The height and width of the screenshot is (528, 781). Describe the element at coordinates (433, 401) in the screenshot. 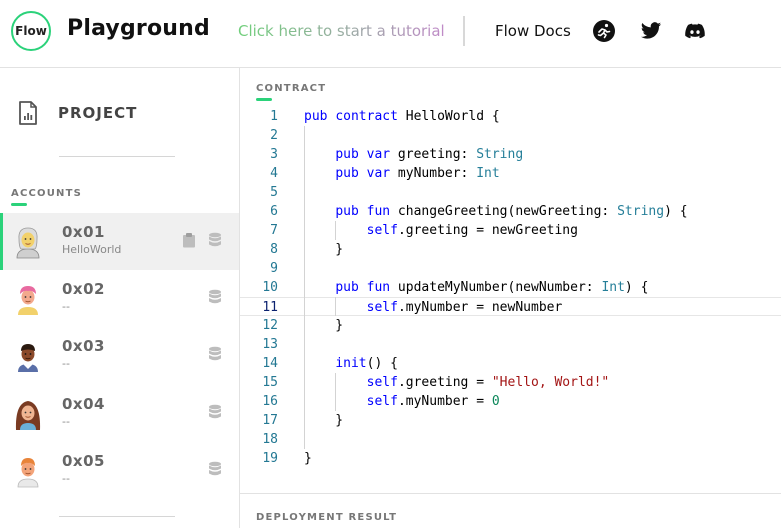

I see `code-text: self.myNumber = 0` at that location.